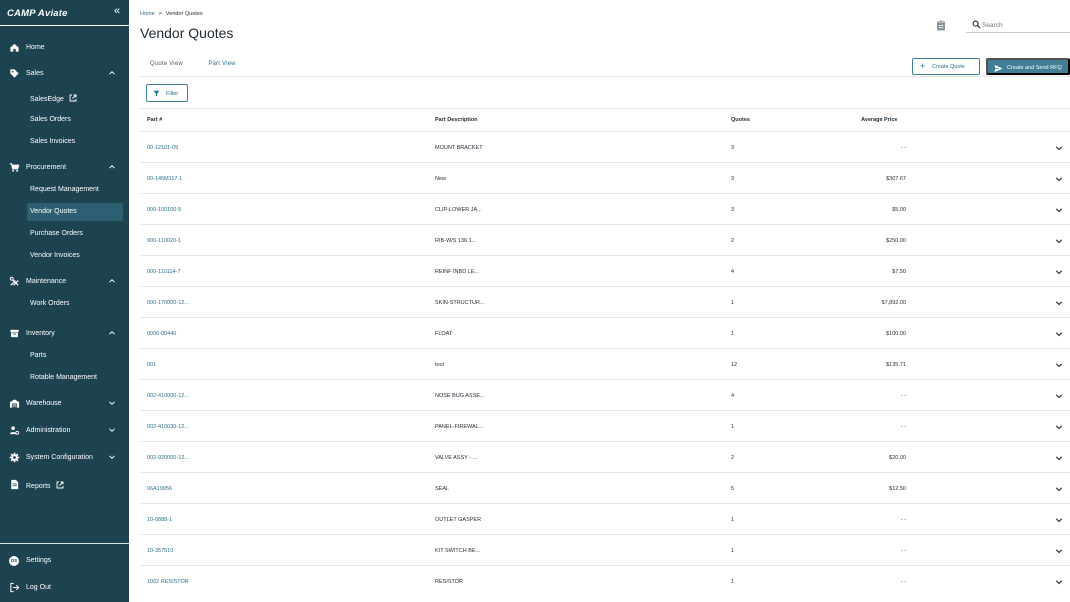 This screenshot has height=602, width=1070. I want to click on part-number-link: 000-110020-1, so click(164, 241).